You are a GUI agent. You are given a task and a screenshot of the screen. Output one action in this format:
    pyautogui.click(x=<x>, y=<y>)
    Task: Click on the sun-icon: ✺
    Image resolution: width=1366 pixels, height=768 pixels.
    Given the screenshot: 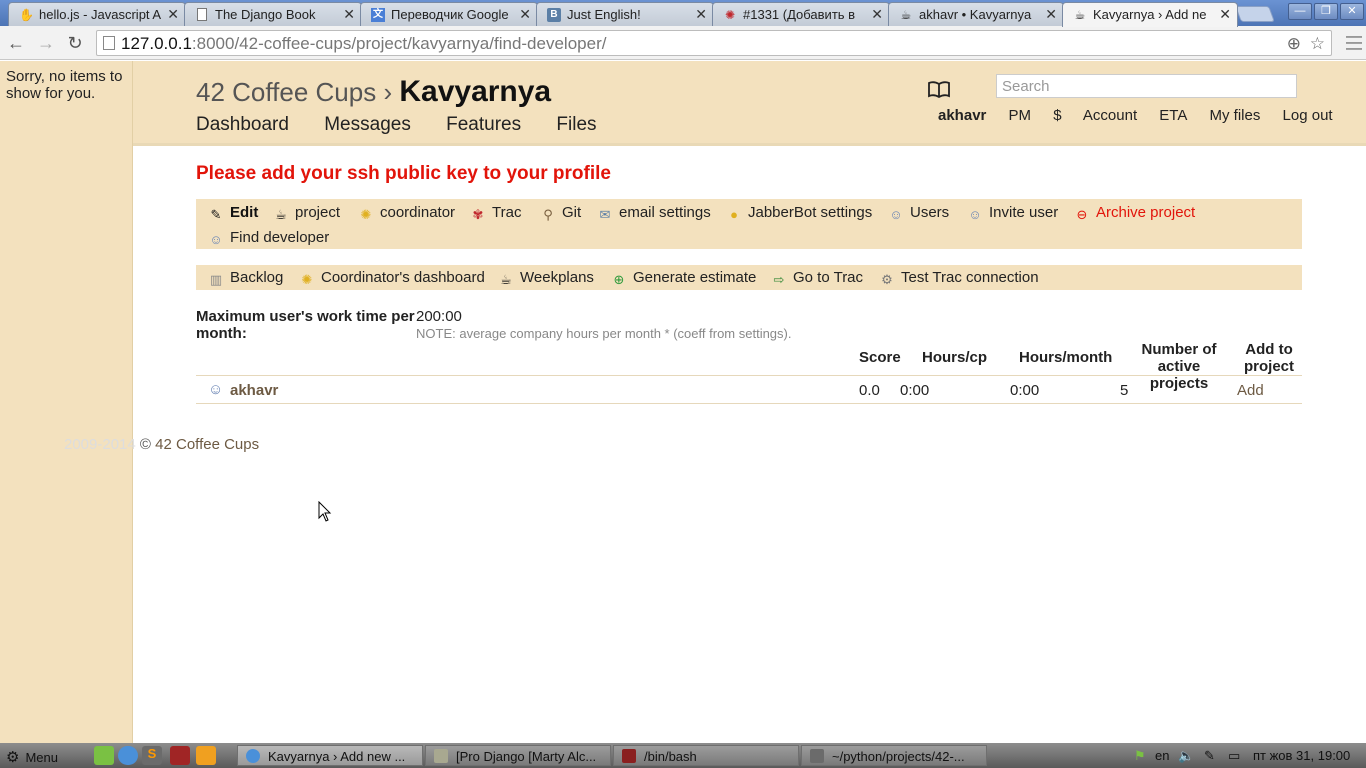 What is the action you would take?
    pyautogui.click(x=307, y=279)
    